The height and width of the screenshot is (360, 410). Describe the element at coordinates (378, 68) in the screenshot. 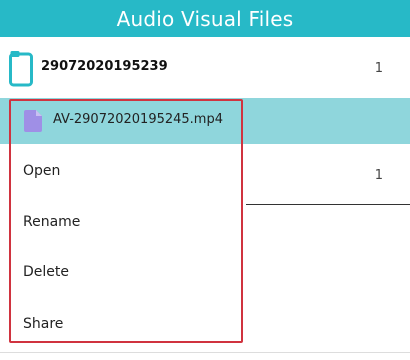

I see `folder-item-count: 1` at that location.